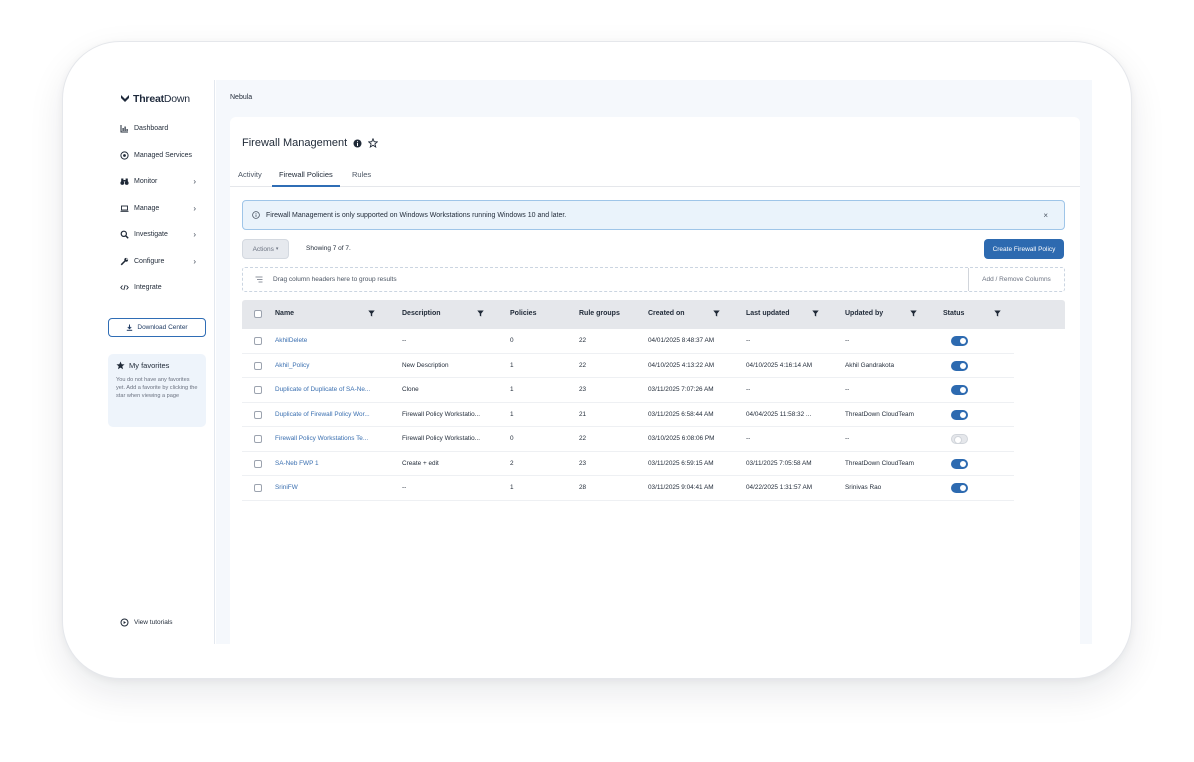 This screenshot has height=762, width=1194. What do you see at coordinates (1045, 215) in the screenshot?
I see `close-icon: ×` at bounding box center [1045, 215].